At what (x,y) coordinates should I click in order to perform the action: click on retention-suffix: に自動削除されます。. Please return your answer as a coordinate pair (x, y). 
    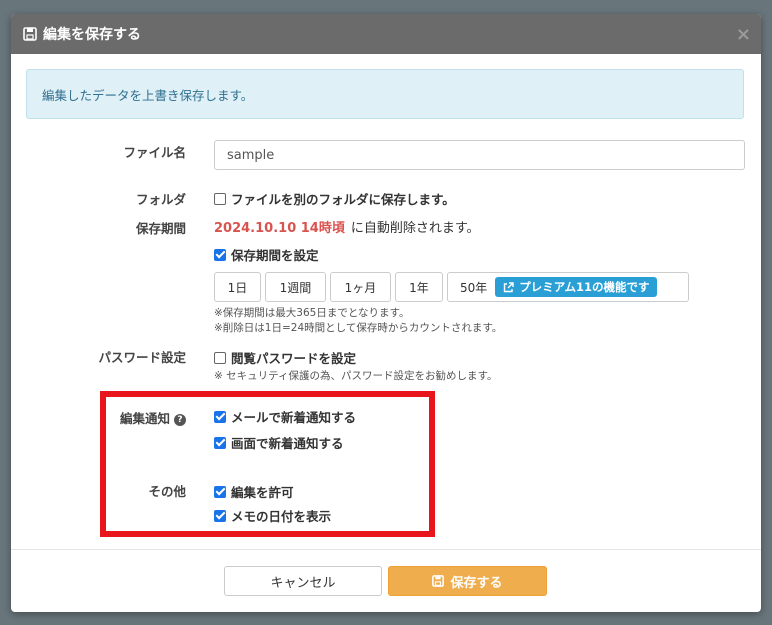
    Looking at the image, I should click on (415, 228).